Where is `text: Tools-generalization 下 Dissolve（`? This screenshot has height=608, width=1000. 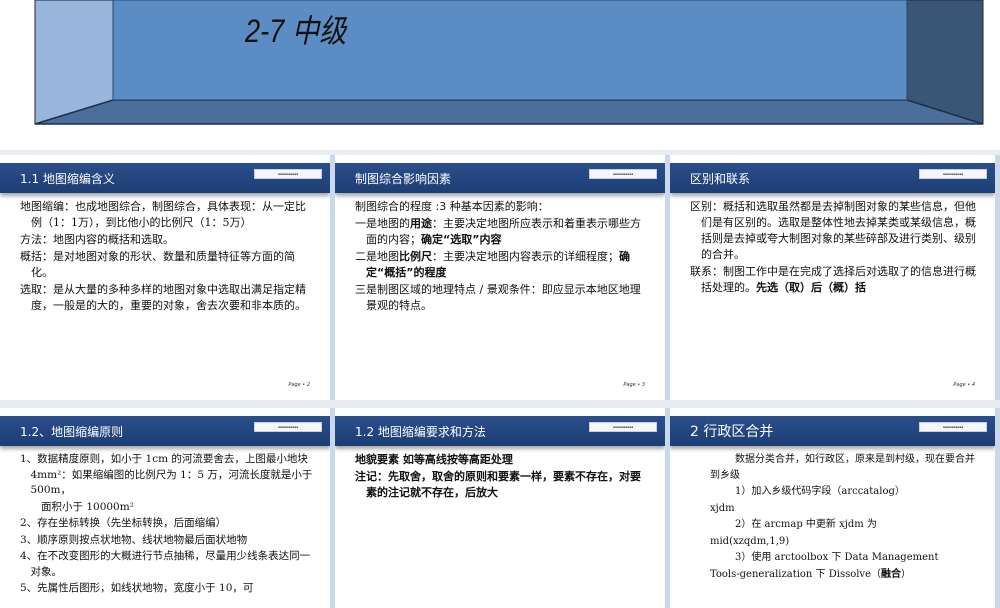
text: Tools-generalization 下 Dissolve（ is located at coordinates (795, 574).